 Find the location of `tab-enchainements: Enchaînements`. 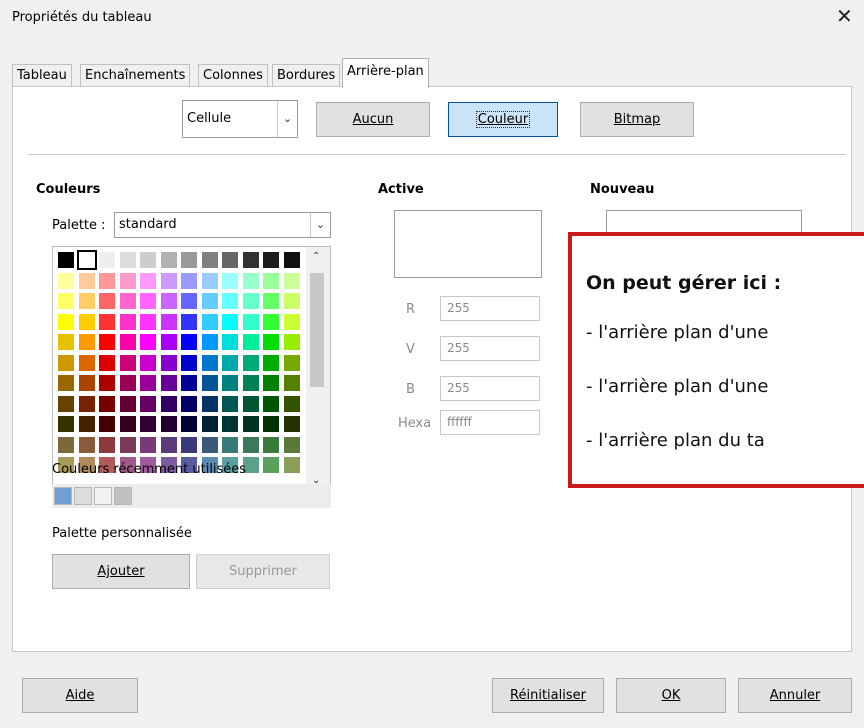

tab-enchainements: Enchaînements is located at coordinates (135, 75).